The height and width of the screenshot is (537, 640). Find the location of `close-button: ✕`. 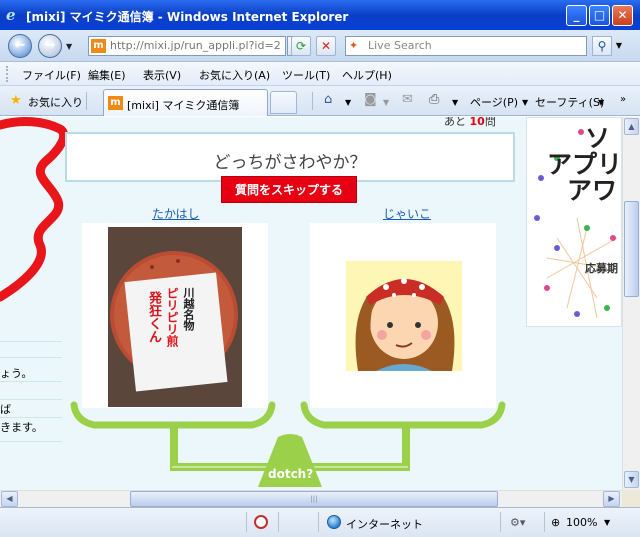

close-button: ✕ is located at coordinates (622, 15).